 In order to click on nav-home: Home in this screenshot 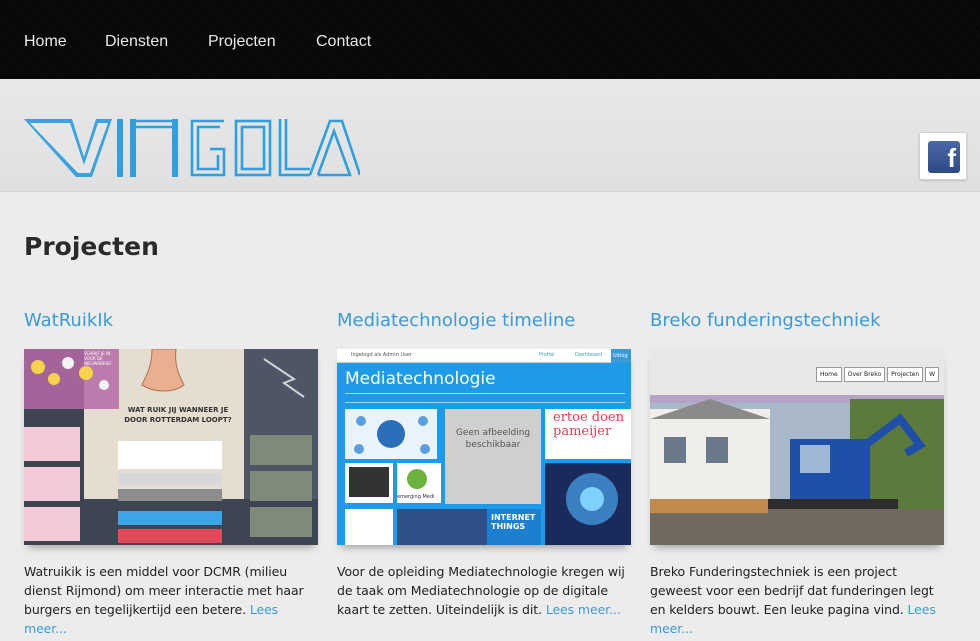, I will do `click(45, 42)`.